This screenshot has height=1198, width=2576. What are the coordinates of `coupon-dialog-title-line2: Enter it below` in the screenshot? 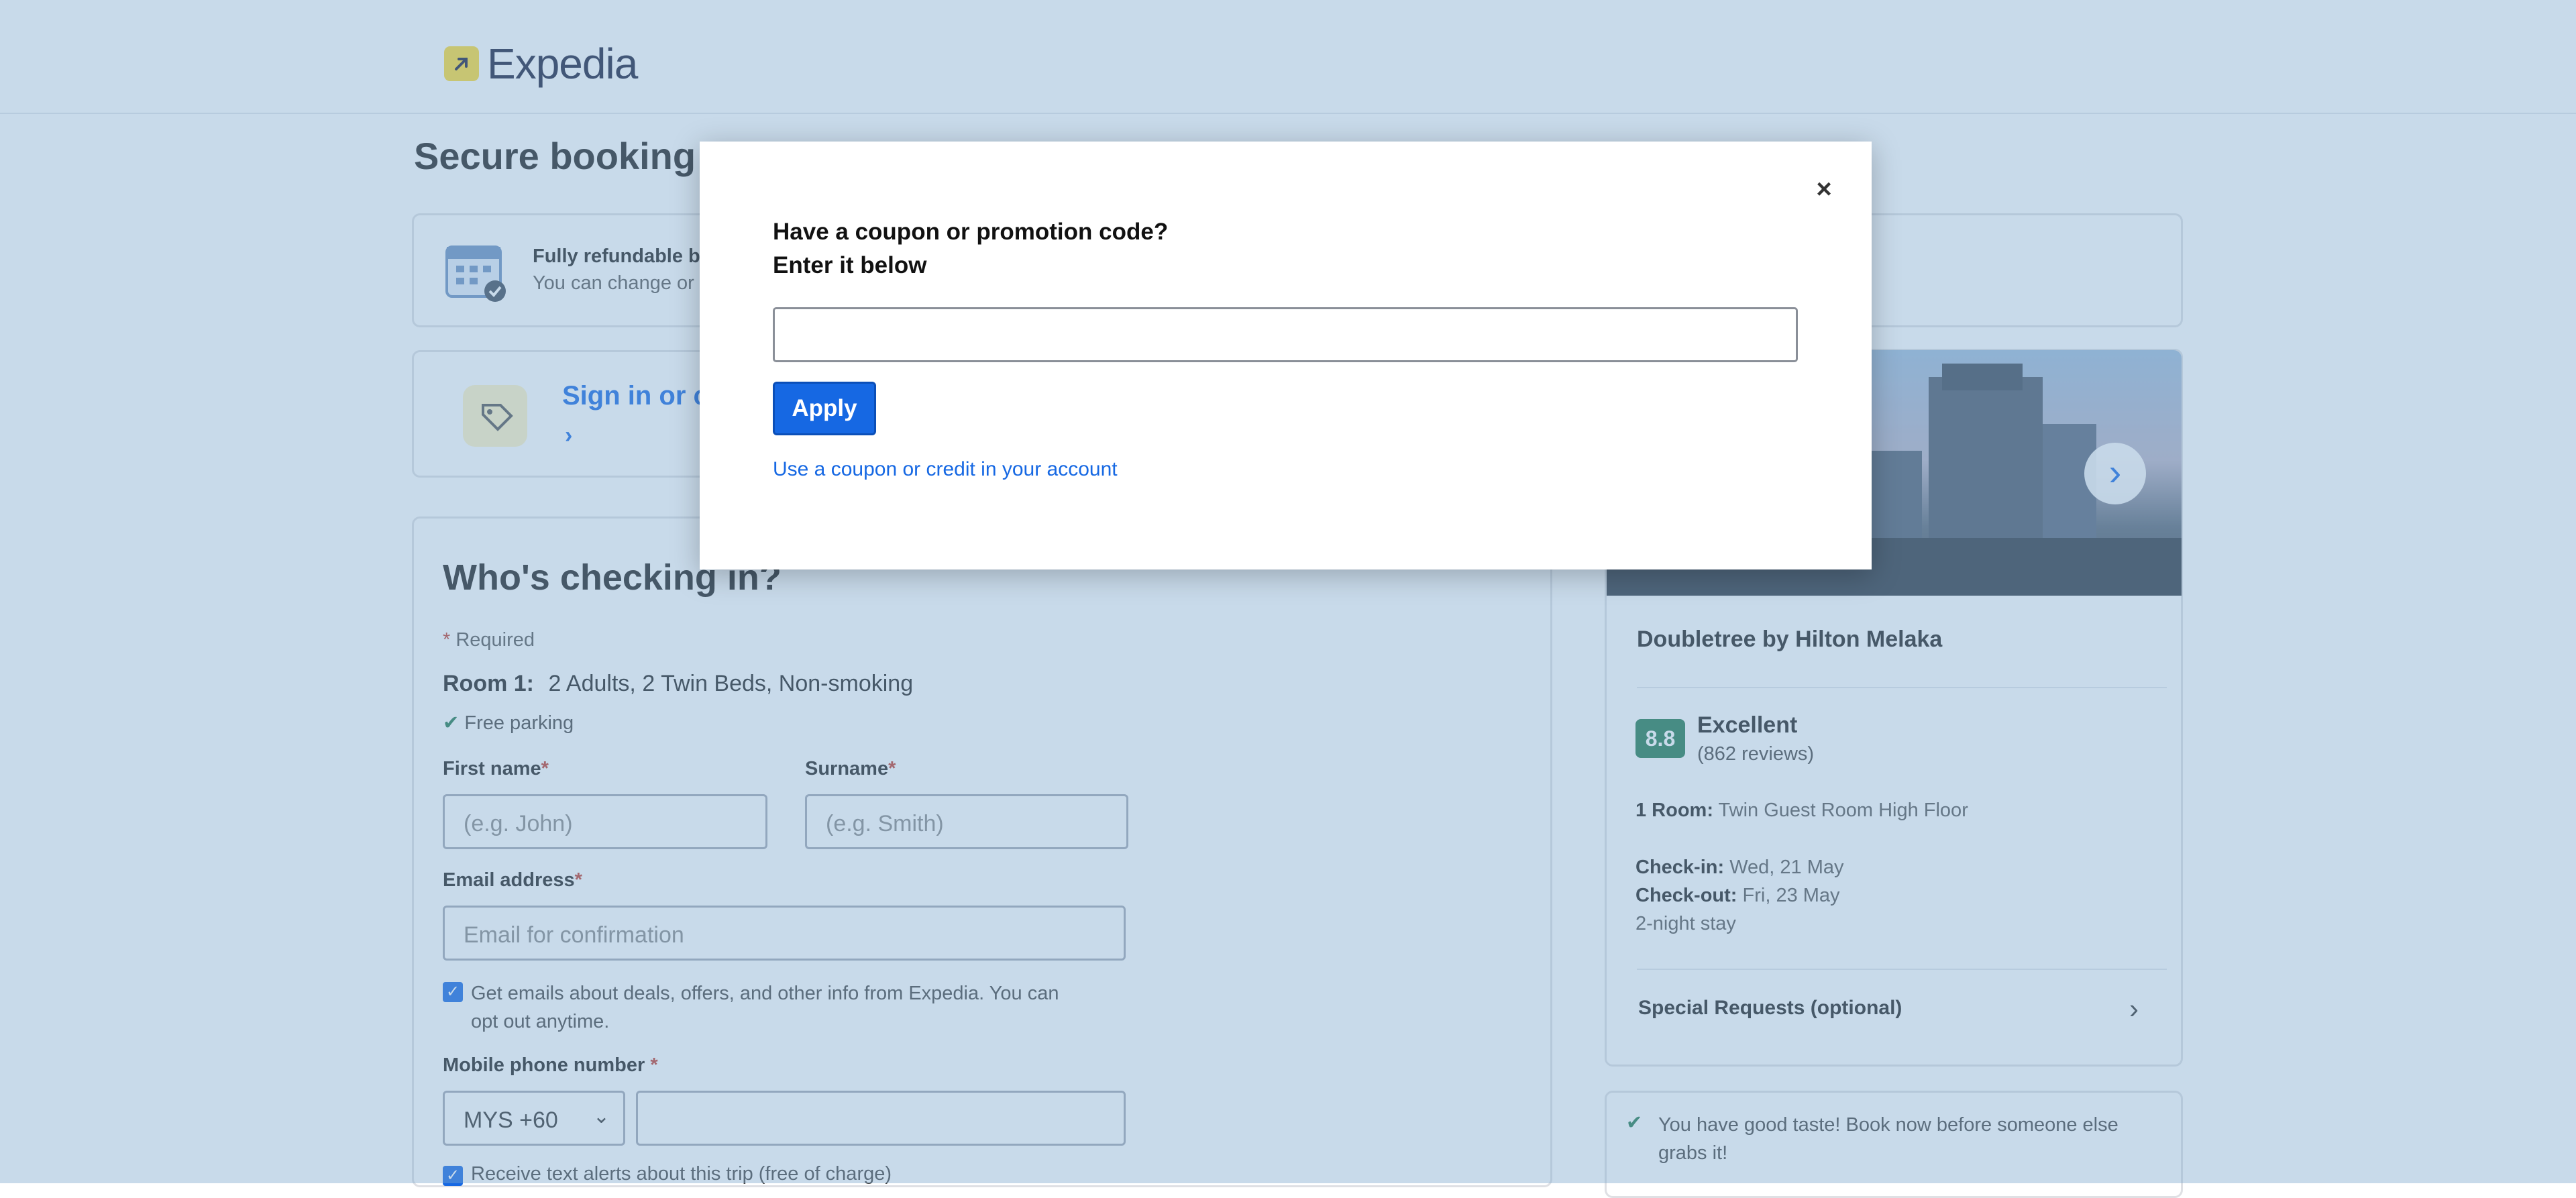 It's located at (850, 265).